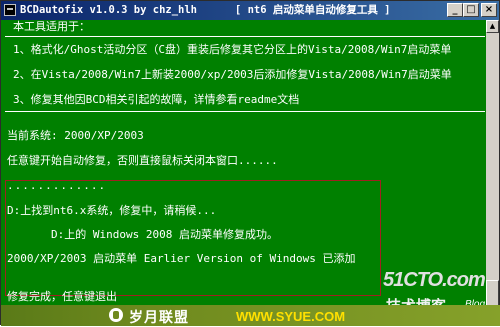 The width and height of the screenshot is (500, 327). Describe the element at coordinates (492, 172) in the screenshot. I see `vertical-scrollbar: ▲ ▼` at that location.